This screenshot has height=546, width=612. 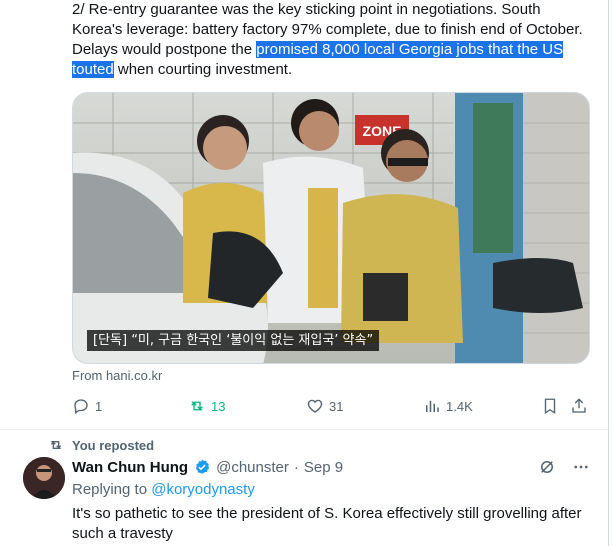 I want to click on views-button: 1.4K, so click(x=448, y=406).